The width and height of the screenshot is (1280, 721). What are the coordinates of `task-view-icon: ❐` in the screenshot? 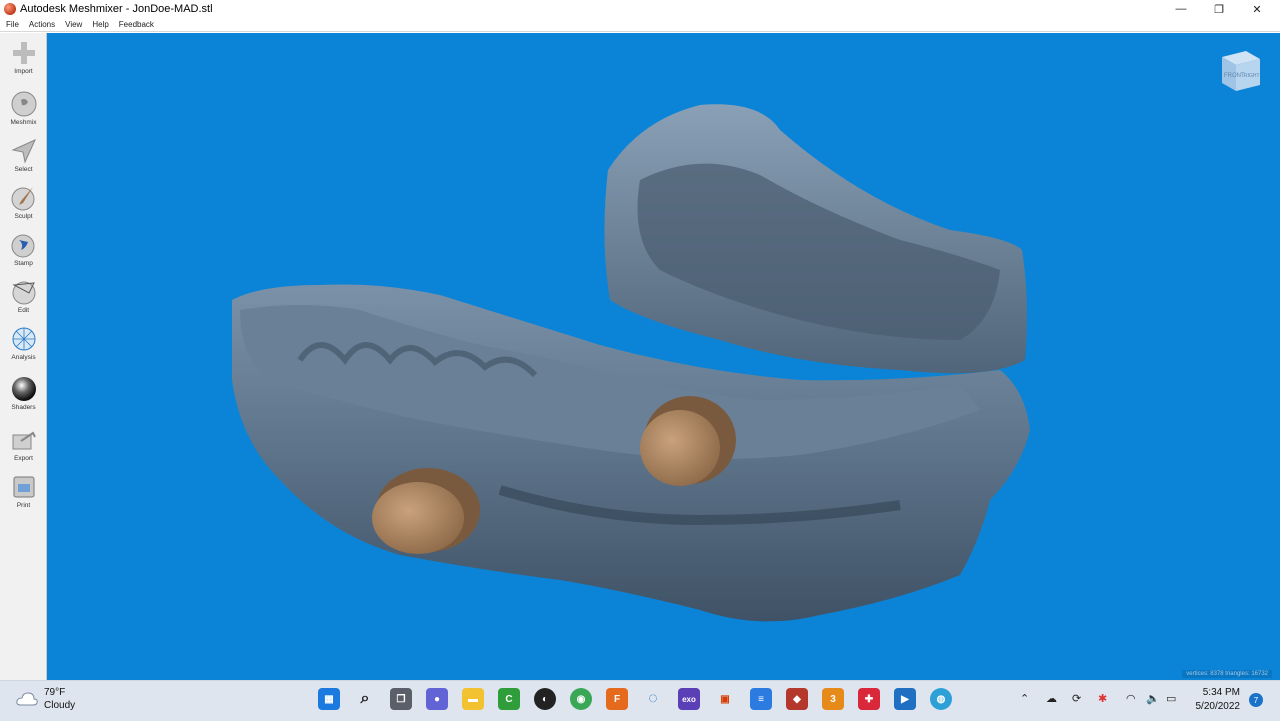 It's located at (401, 699).